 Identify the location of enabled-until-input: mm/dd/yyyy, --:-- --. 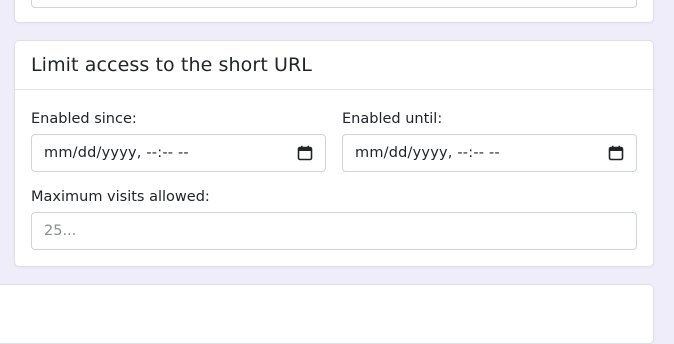
(489, 153).